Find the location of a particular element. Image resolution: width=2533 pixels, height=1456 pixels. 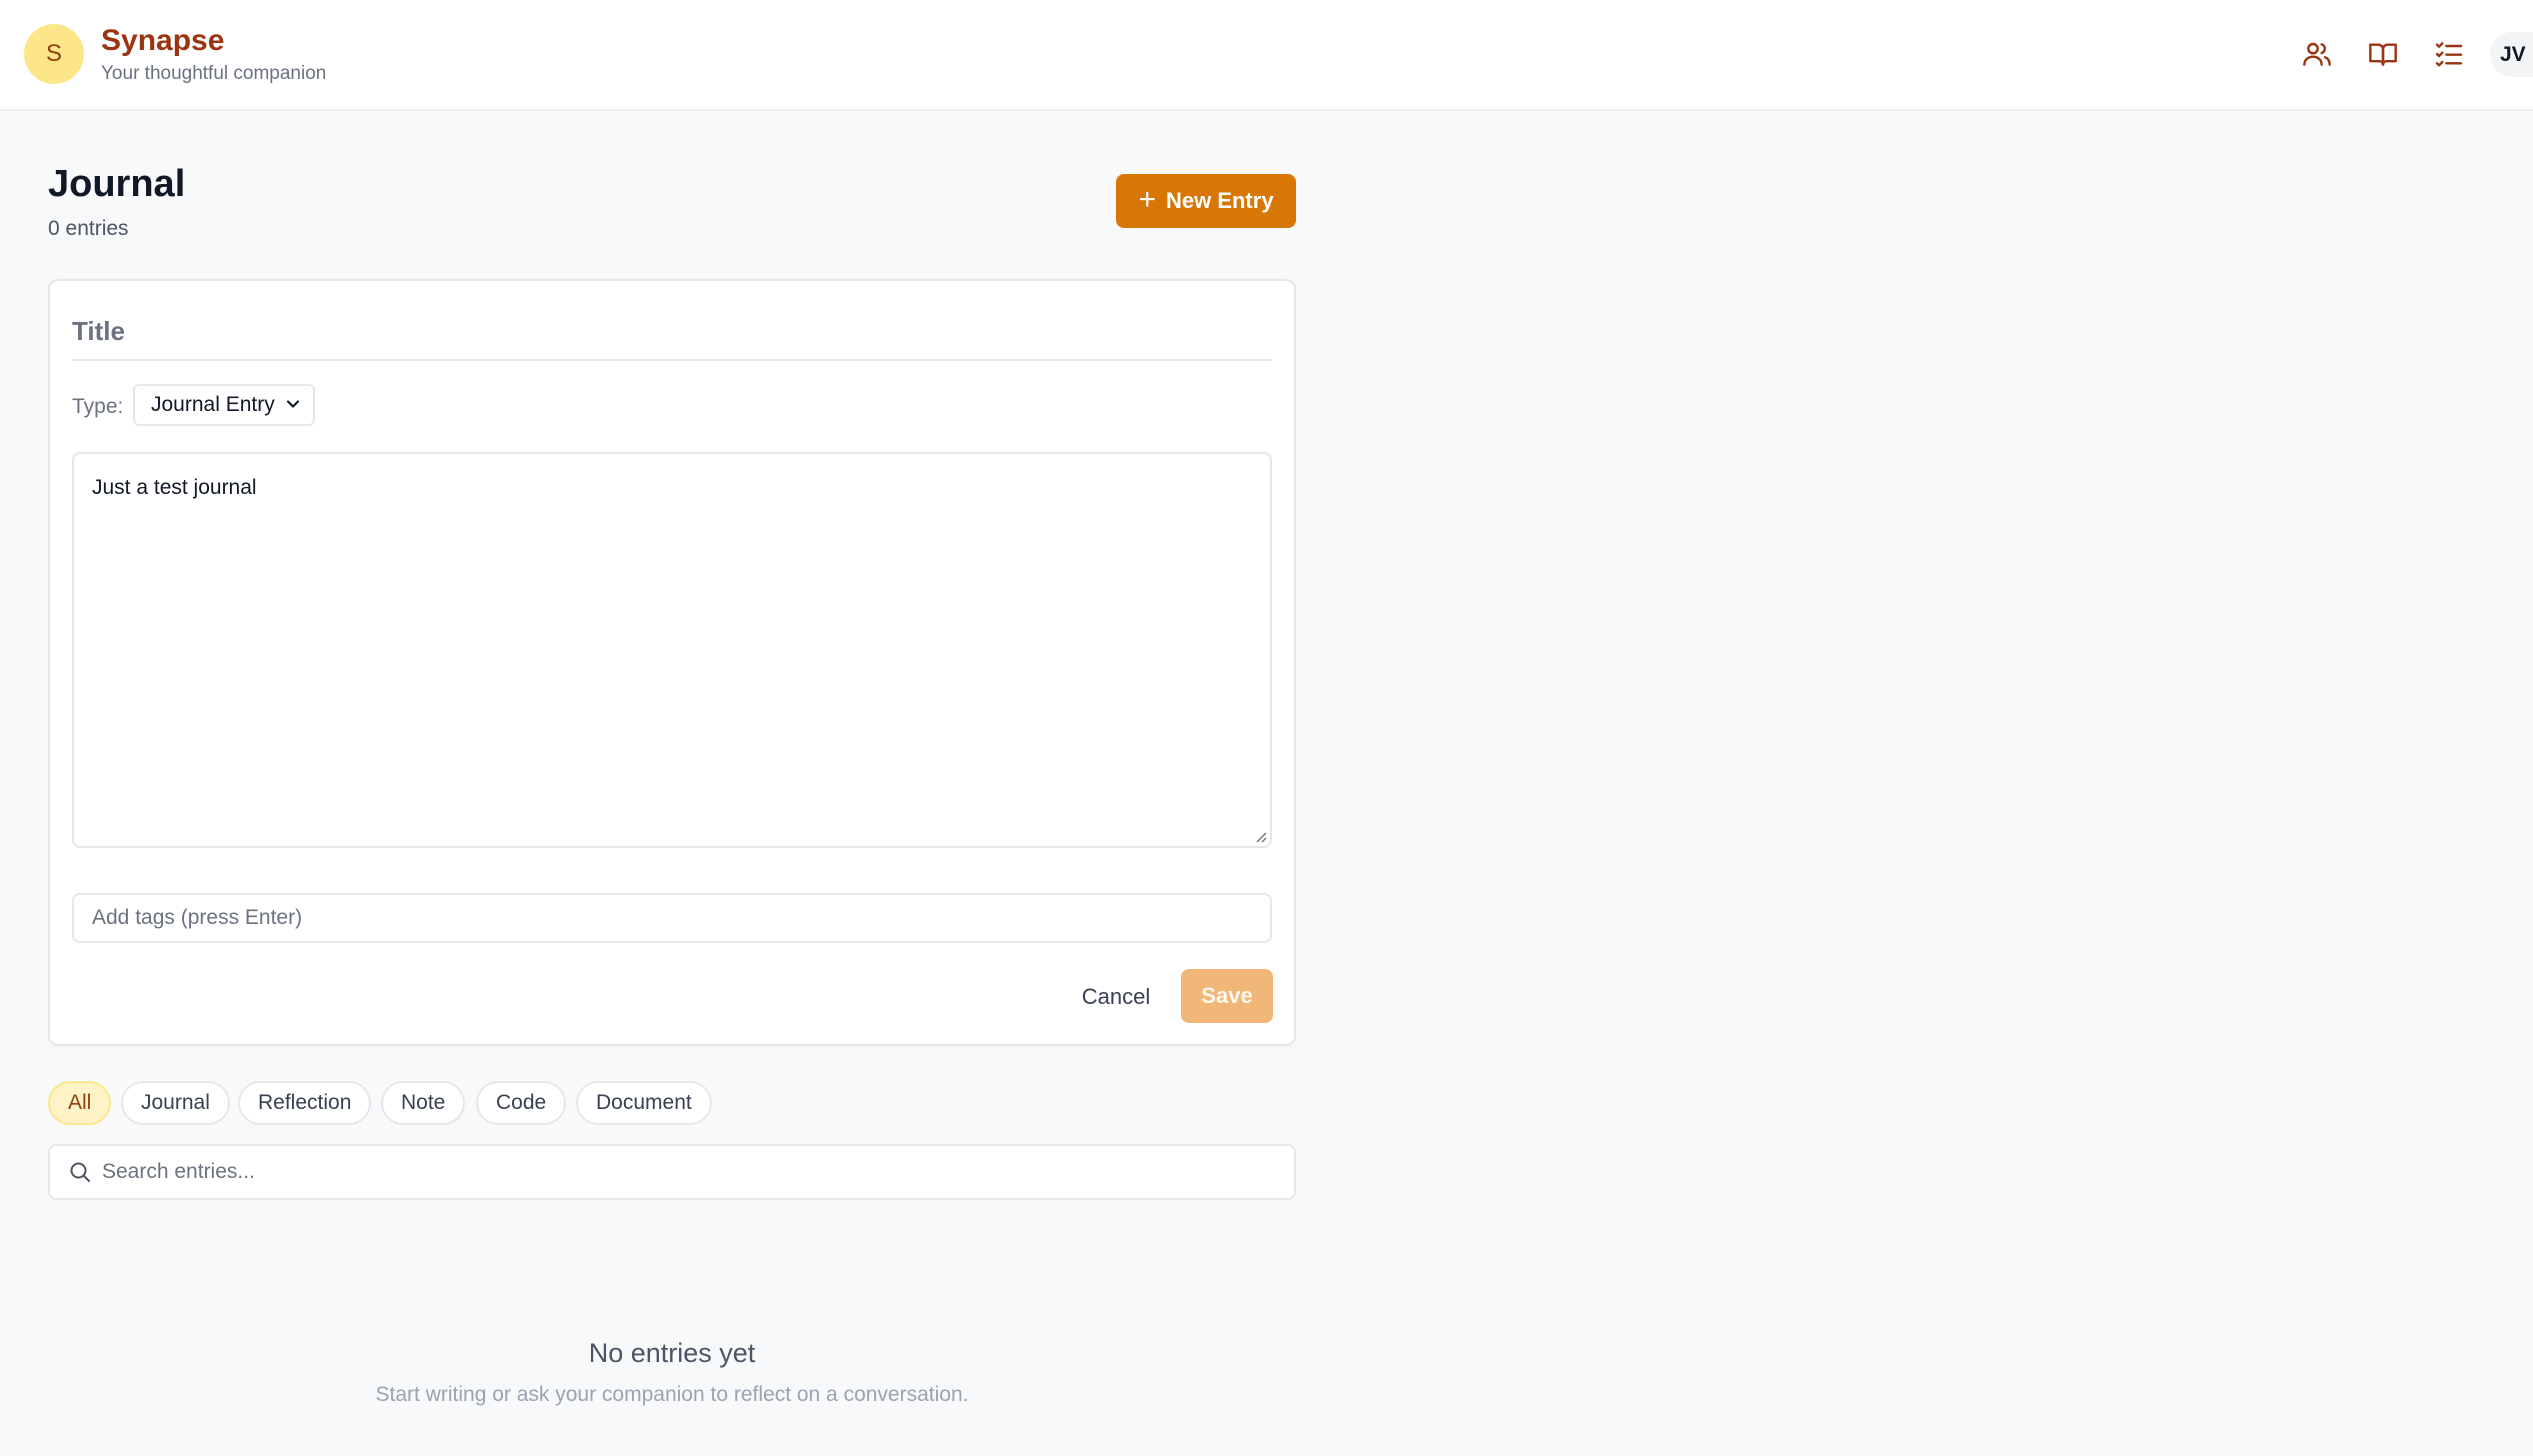

empty-state-title: No entries yet is located at coordinates (672, 1353).